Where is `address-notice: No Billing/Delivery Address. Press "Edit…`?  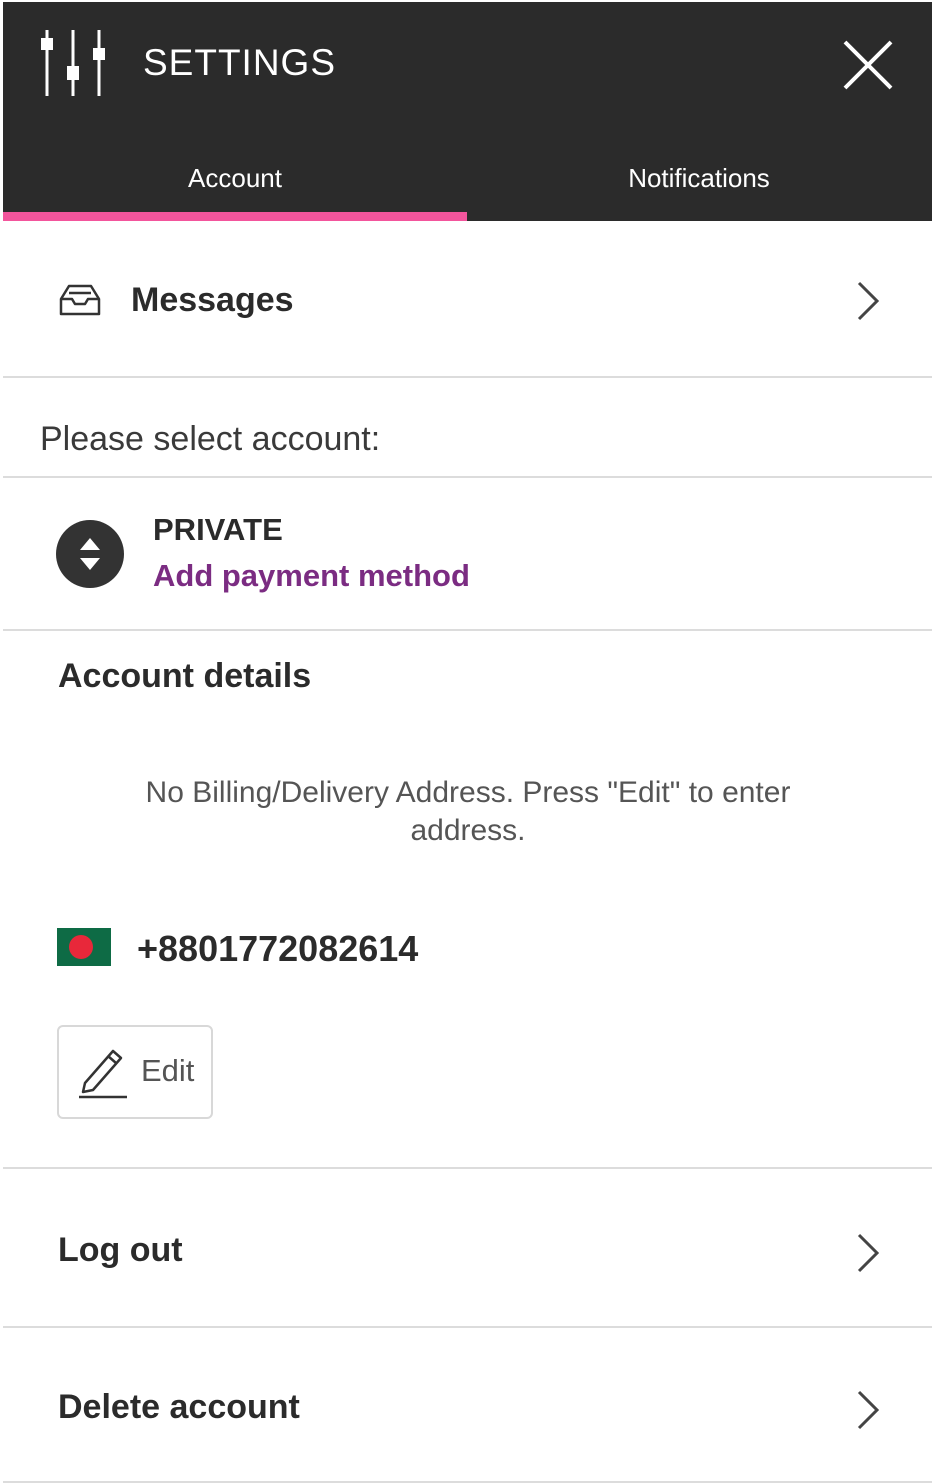
address-notice: No Billing/Delivery Address. Press "Edit… is located at coordinates (468, 811).